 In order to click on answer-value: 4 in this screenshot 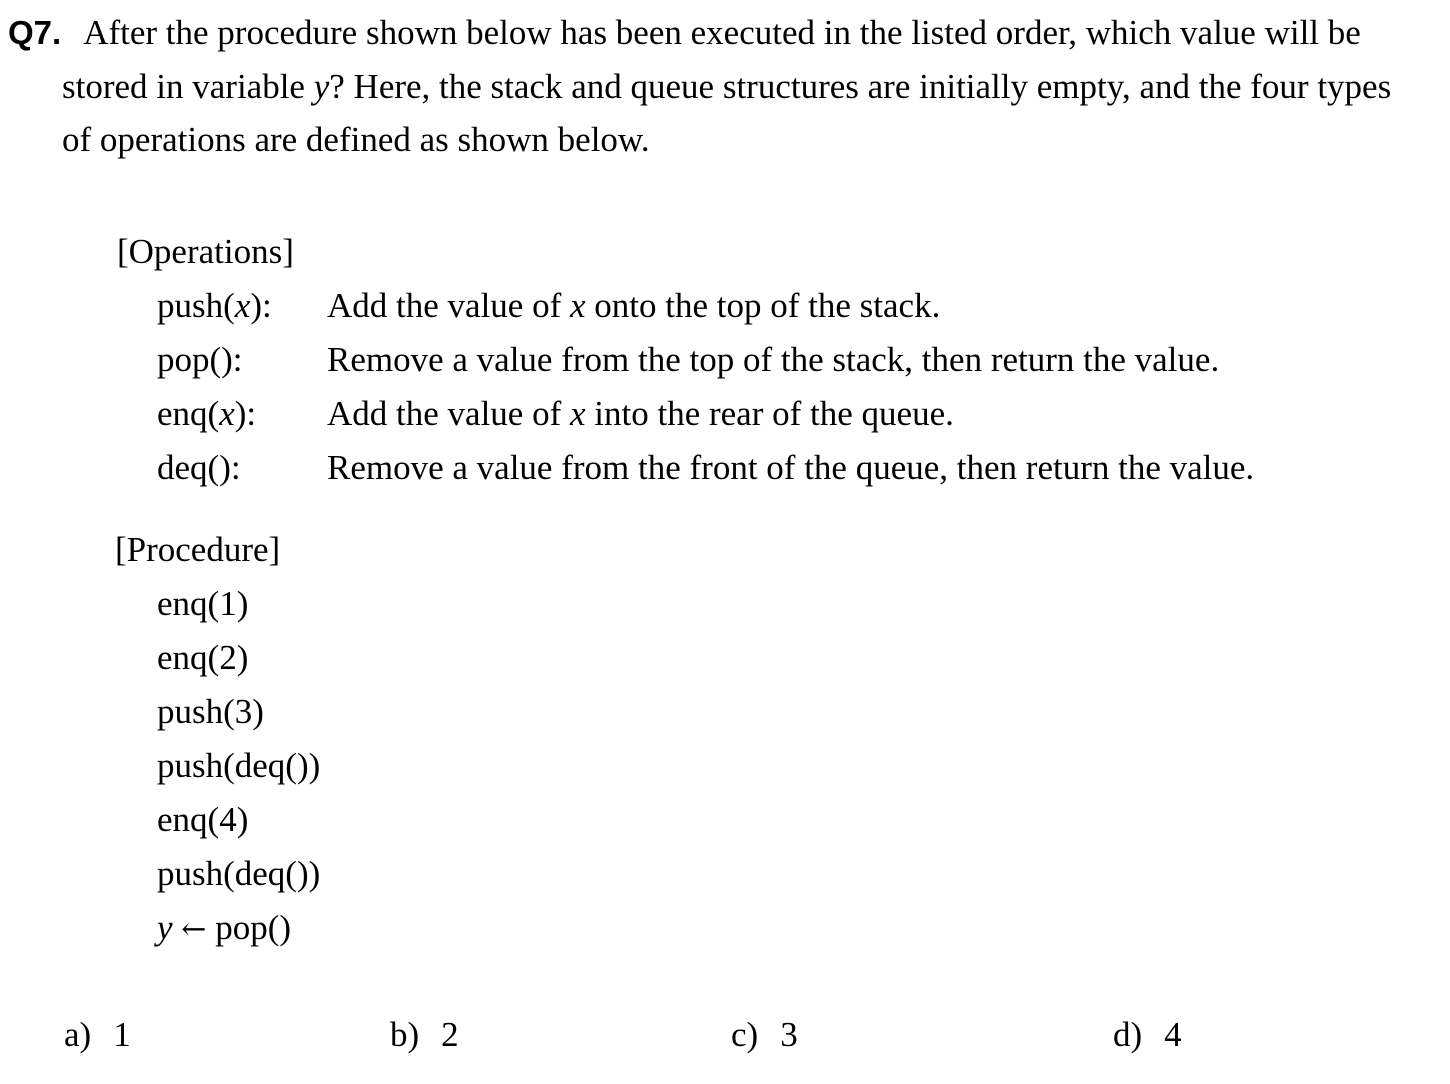, I will do `click(1173, 1034)`.